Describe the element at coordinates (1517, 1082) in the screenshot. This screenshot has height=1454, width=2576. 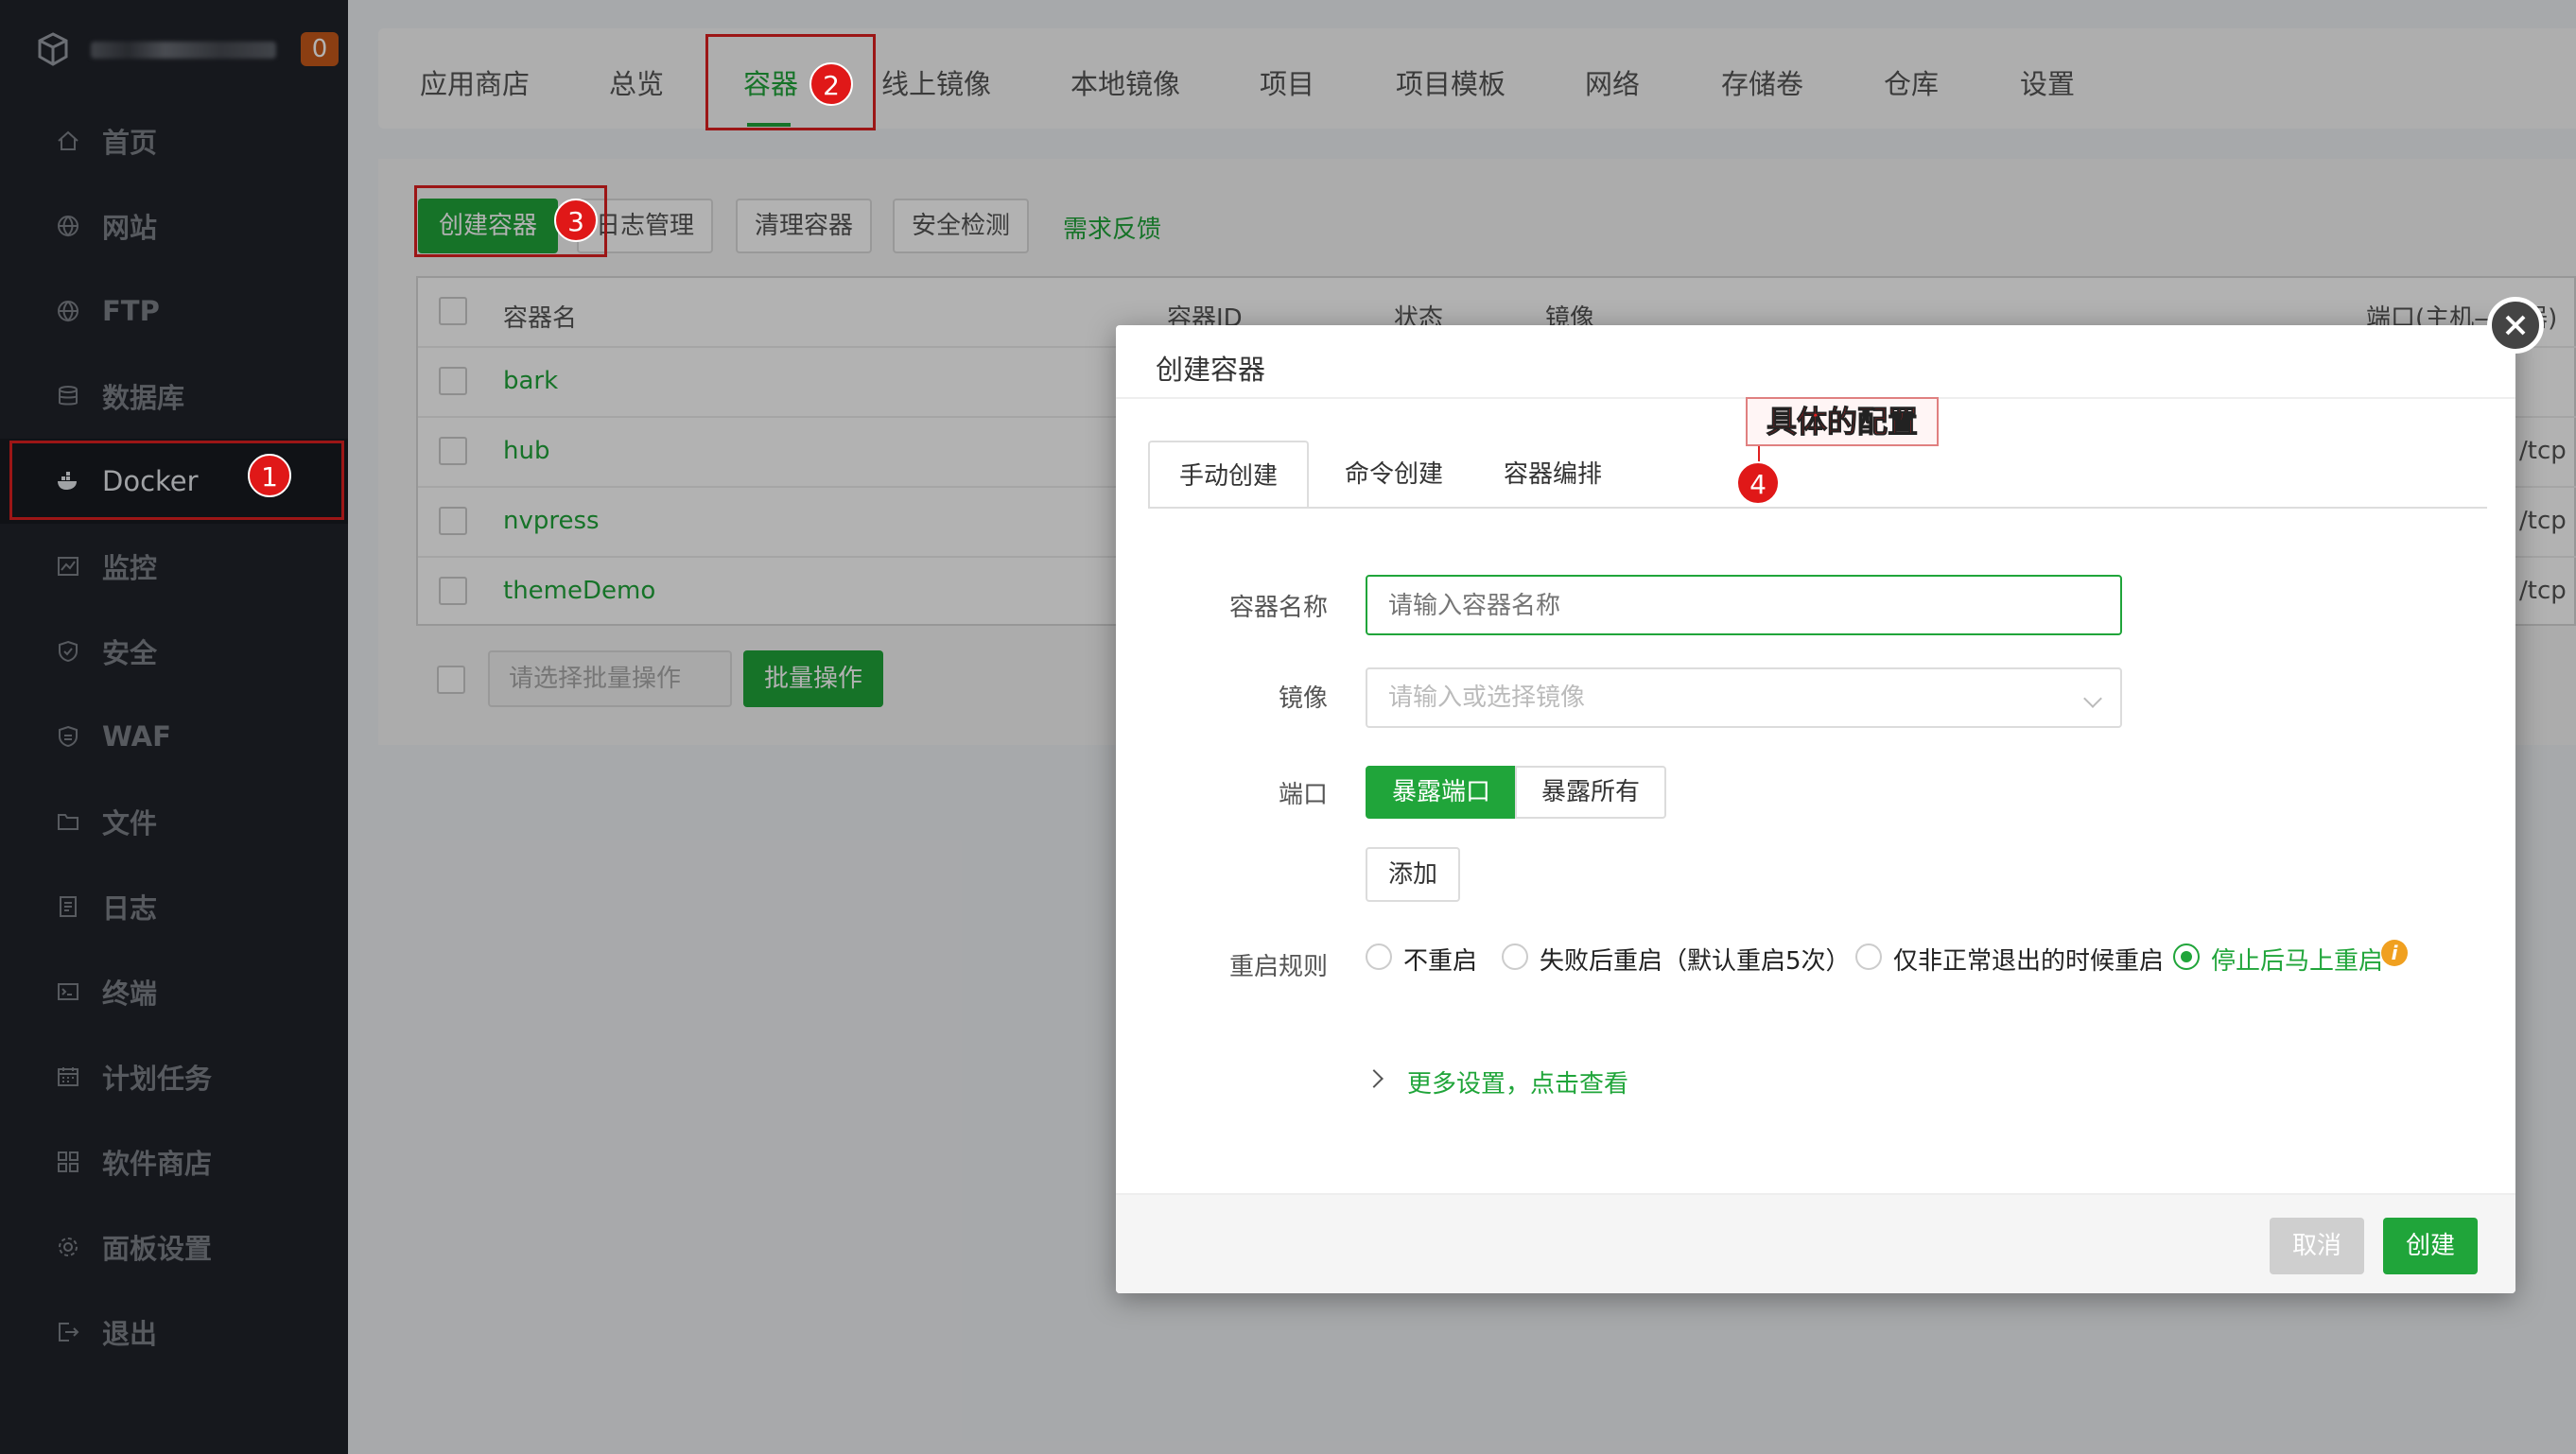
I see `more-settings-link: 更多设置，点击查看` at that location.